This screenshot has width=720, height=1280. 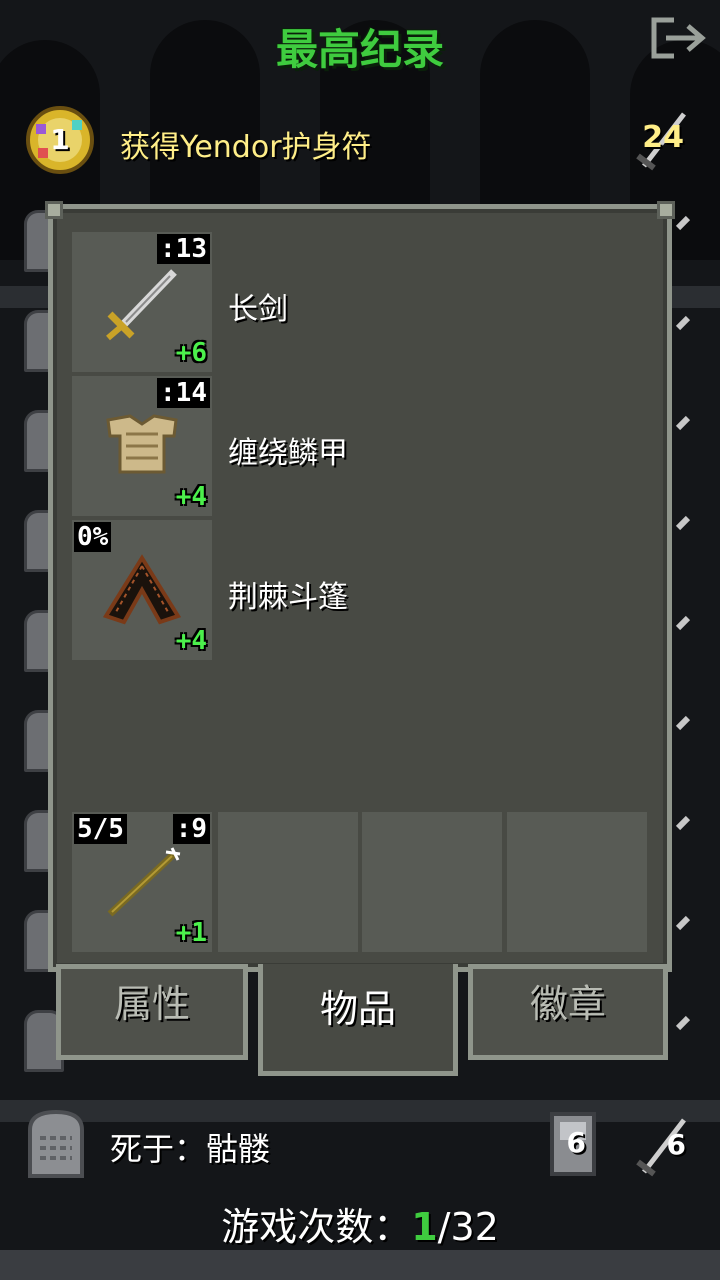 What do you see at coordinates (56, 1143) in the screenshot?
I see `tombstone-icon` at bounding box center [56, 1143].